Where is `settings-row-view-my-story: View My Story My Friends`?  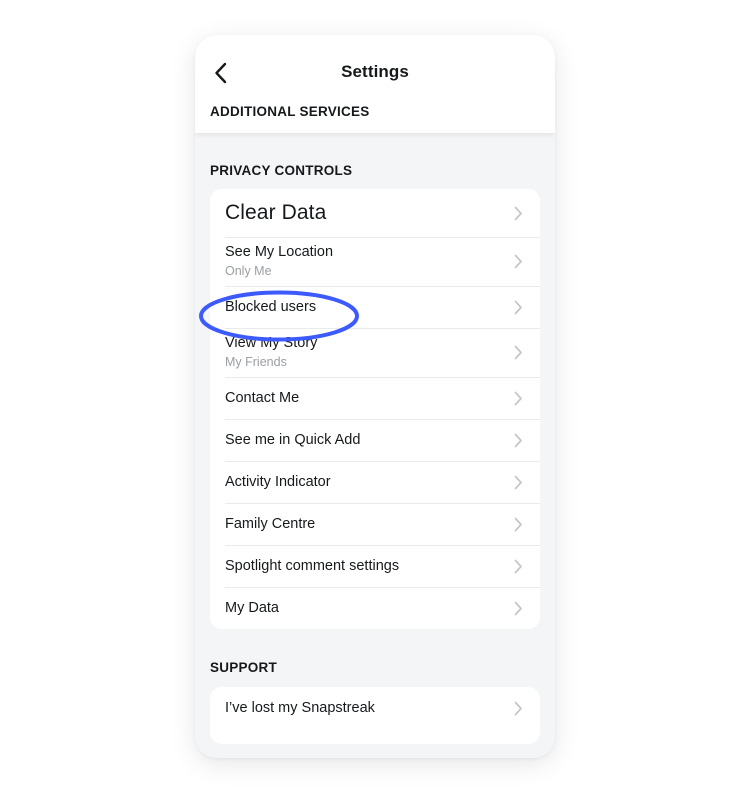 settings-row-view-my-story: View My Story My Friends is located at coordinates (375, 352).